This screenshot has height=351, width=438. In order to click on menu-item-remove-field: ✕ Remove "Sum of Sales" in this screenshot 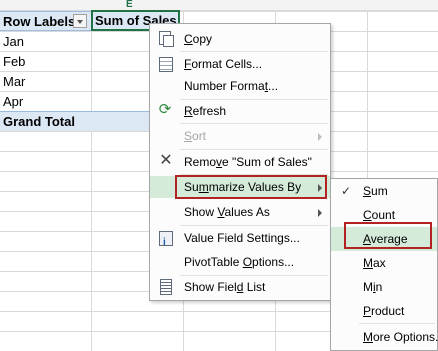, I will do `click(240, 162)`.